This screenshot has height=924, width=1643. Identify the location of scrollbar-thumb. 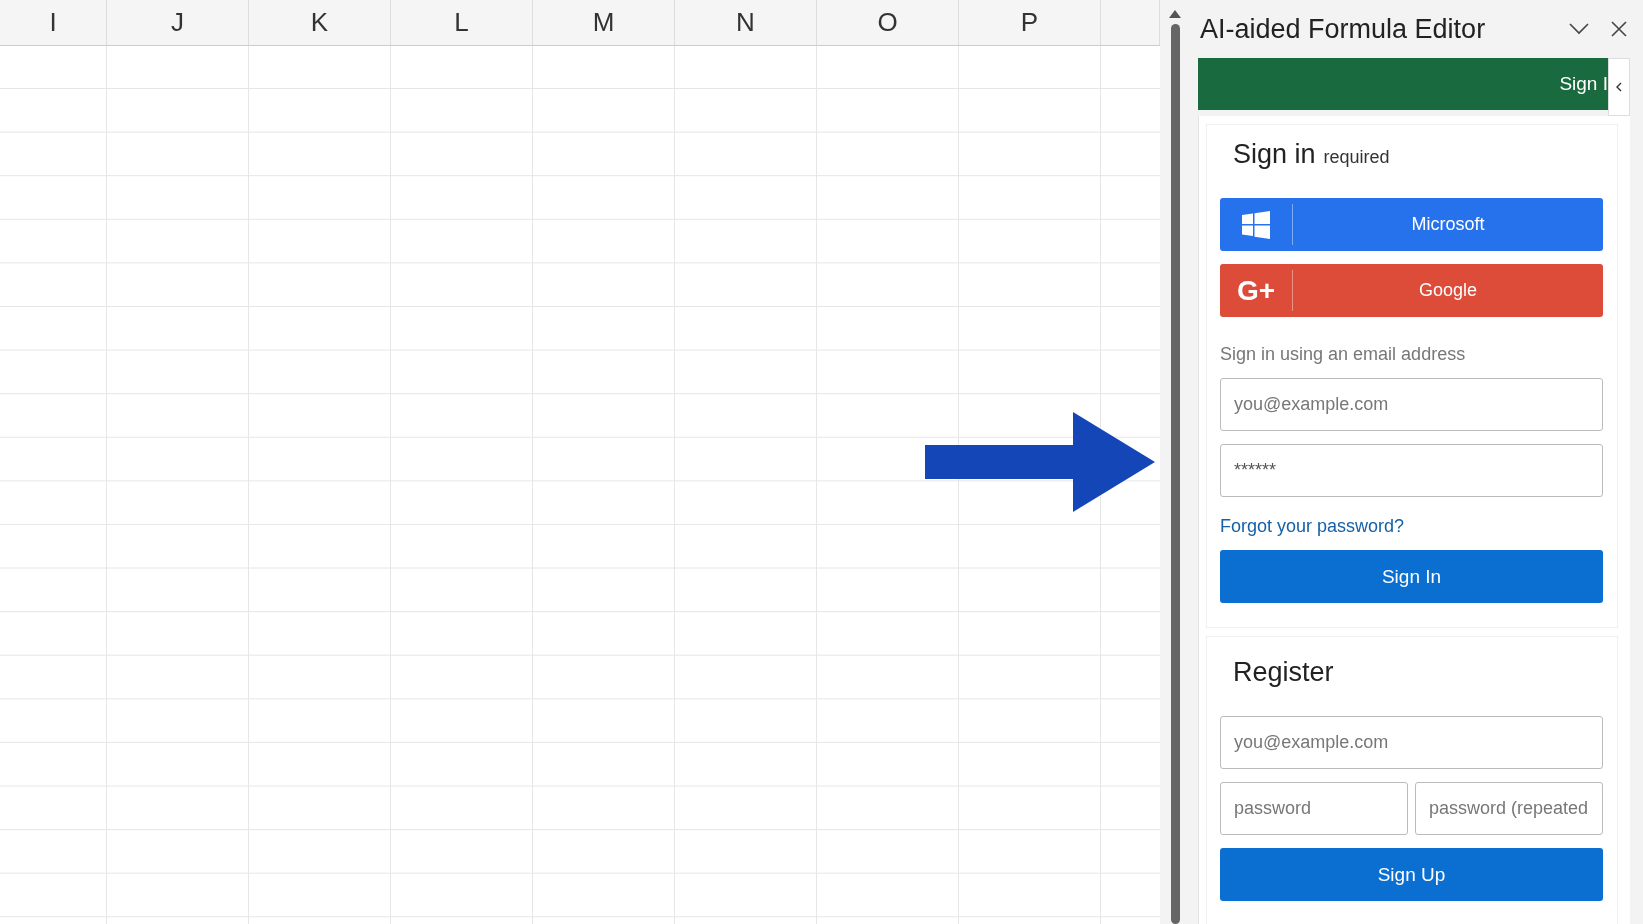
(1175, 474).